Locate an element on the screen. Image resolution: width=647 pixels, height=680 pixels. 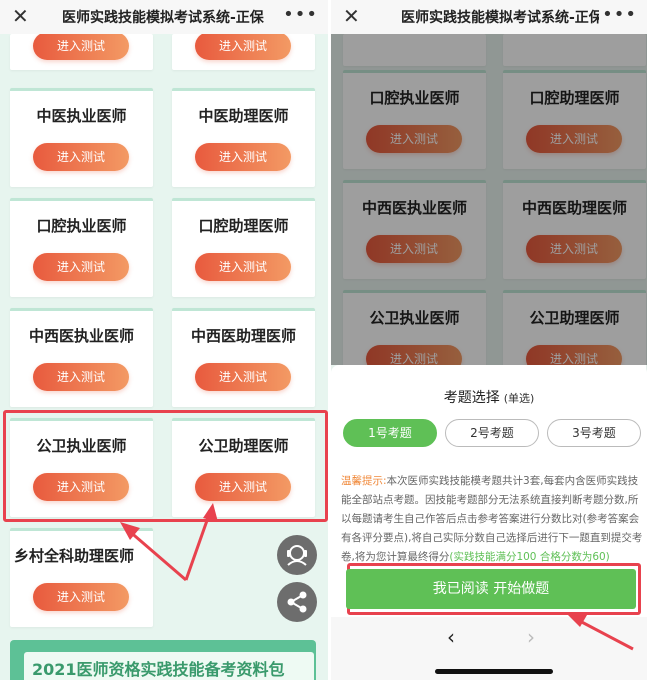
banner-inner: 2021医师资格实践技能备考资料包 is located at coordinates (169, 666).